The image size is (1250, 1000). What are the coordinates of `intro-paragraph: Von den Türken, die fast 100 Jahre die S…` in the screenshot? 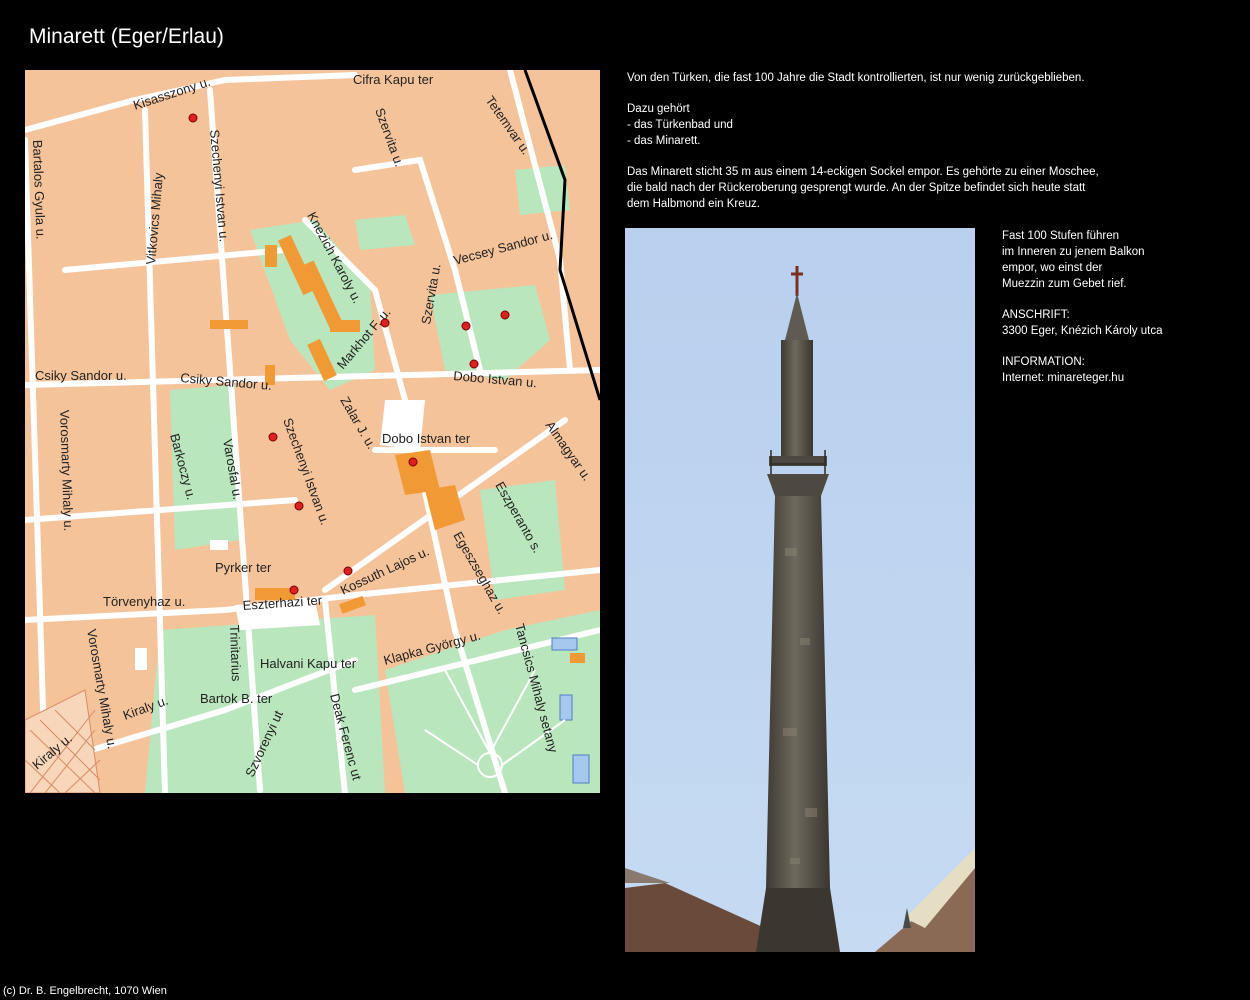 It's located at (856, 78).